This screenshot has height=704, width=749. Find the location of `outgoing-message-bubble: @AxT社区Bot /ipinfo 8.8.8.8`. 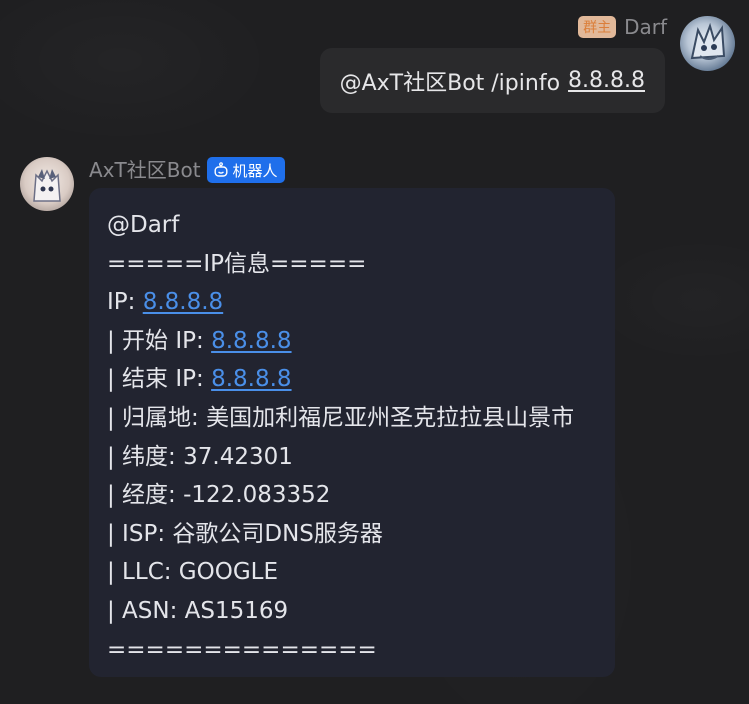

outgoing-message-bubble: @AxT社区Bot /ipinfo 8.8.8.8 is located at coordinates (492, 80).